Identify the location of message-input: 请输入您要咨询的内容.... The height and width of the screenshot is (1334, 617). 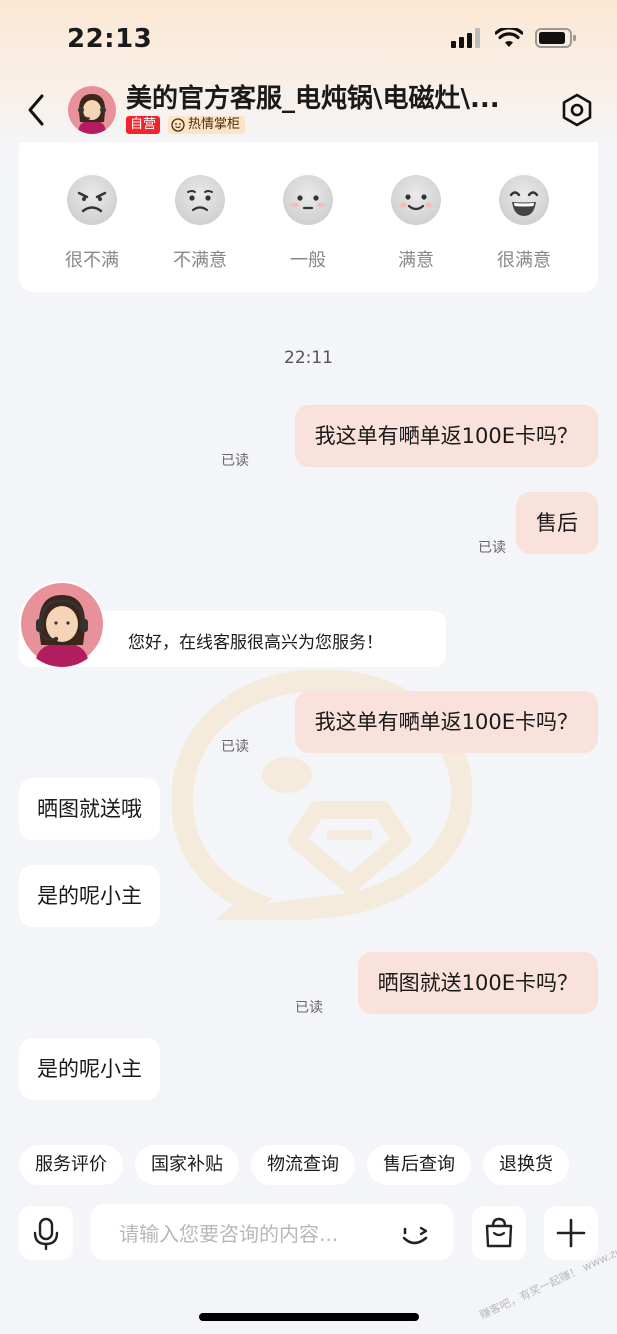
(272, 1232).